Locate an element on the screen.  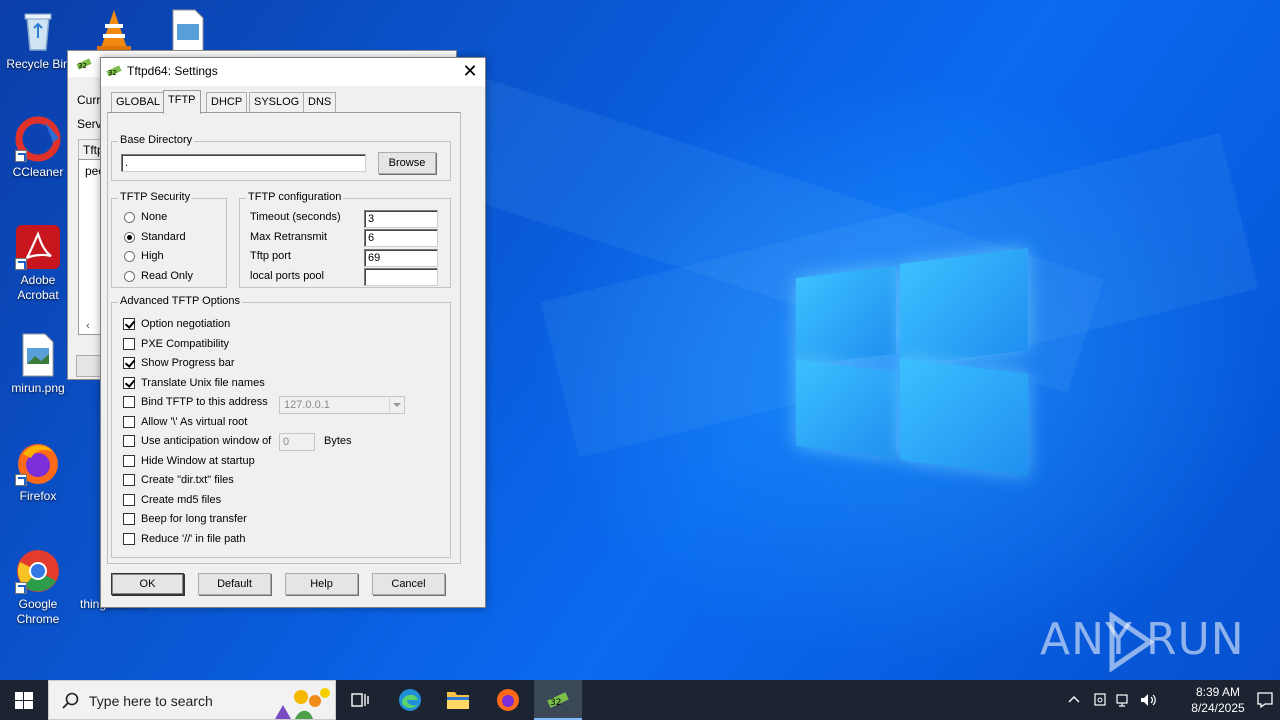
tftp-port-input: 69 is located at coordinates (401, 258).